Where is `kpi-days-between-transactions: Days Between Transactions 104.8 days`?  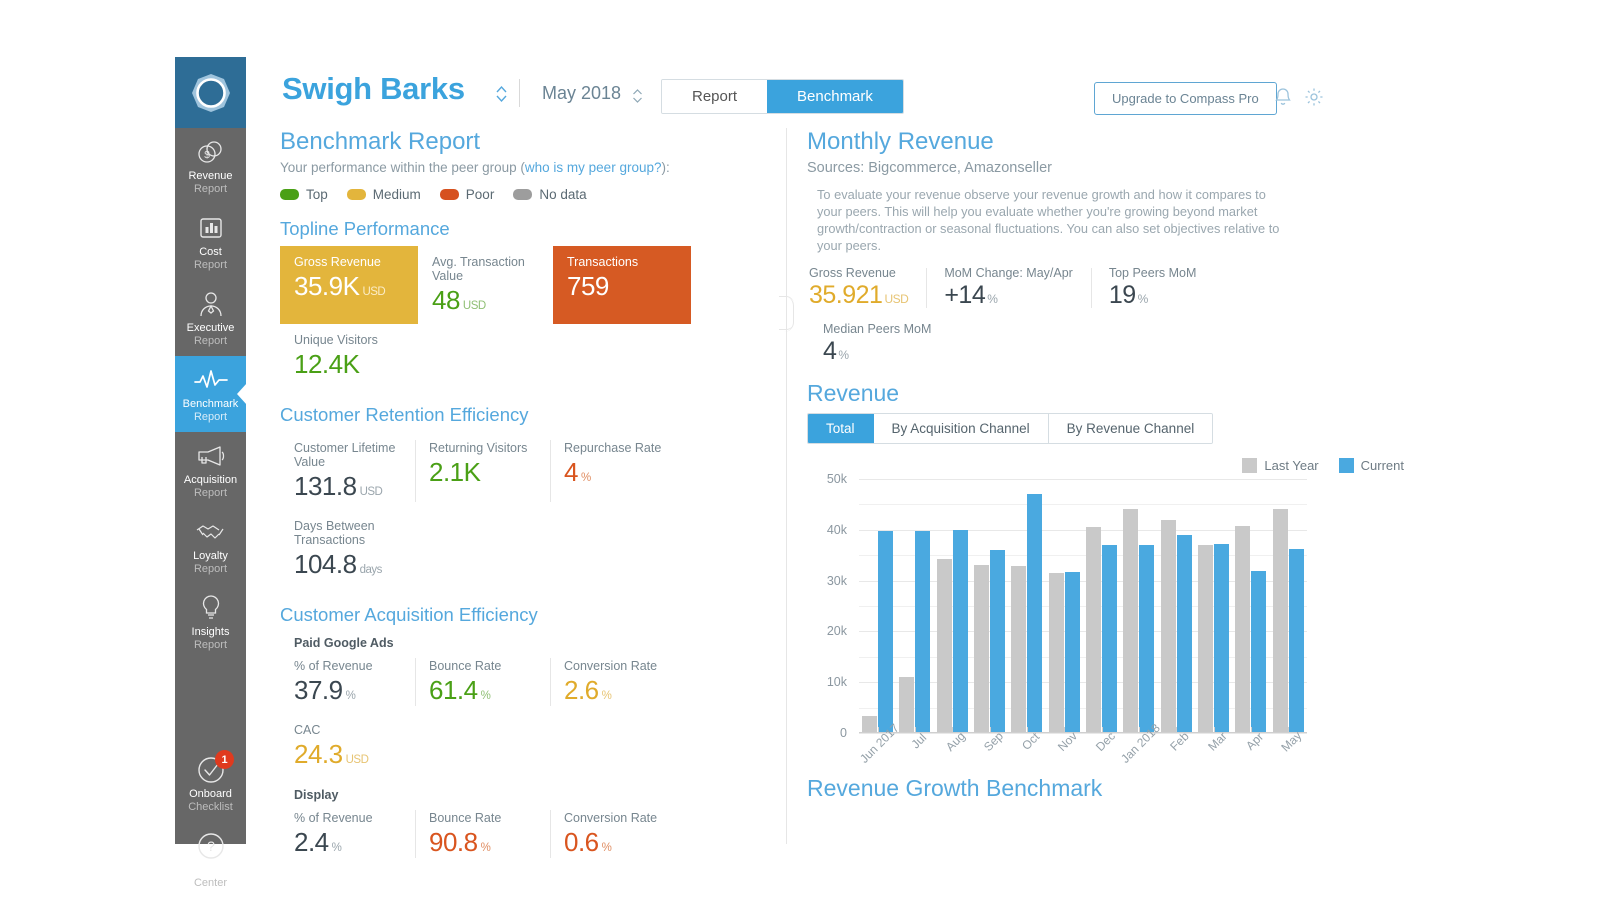
kpi-days-between-transactions: Days Between Transactions 104.8 days is located at coordinates (347, 549).